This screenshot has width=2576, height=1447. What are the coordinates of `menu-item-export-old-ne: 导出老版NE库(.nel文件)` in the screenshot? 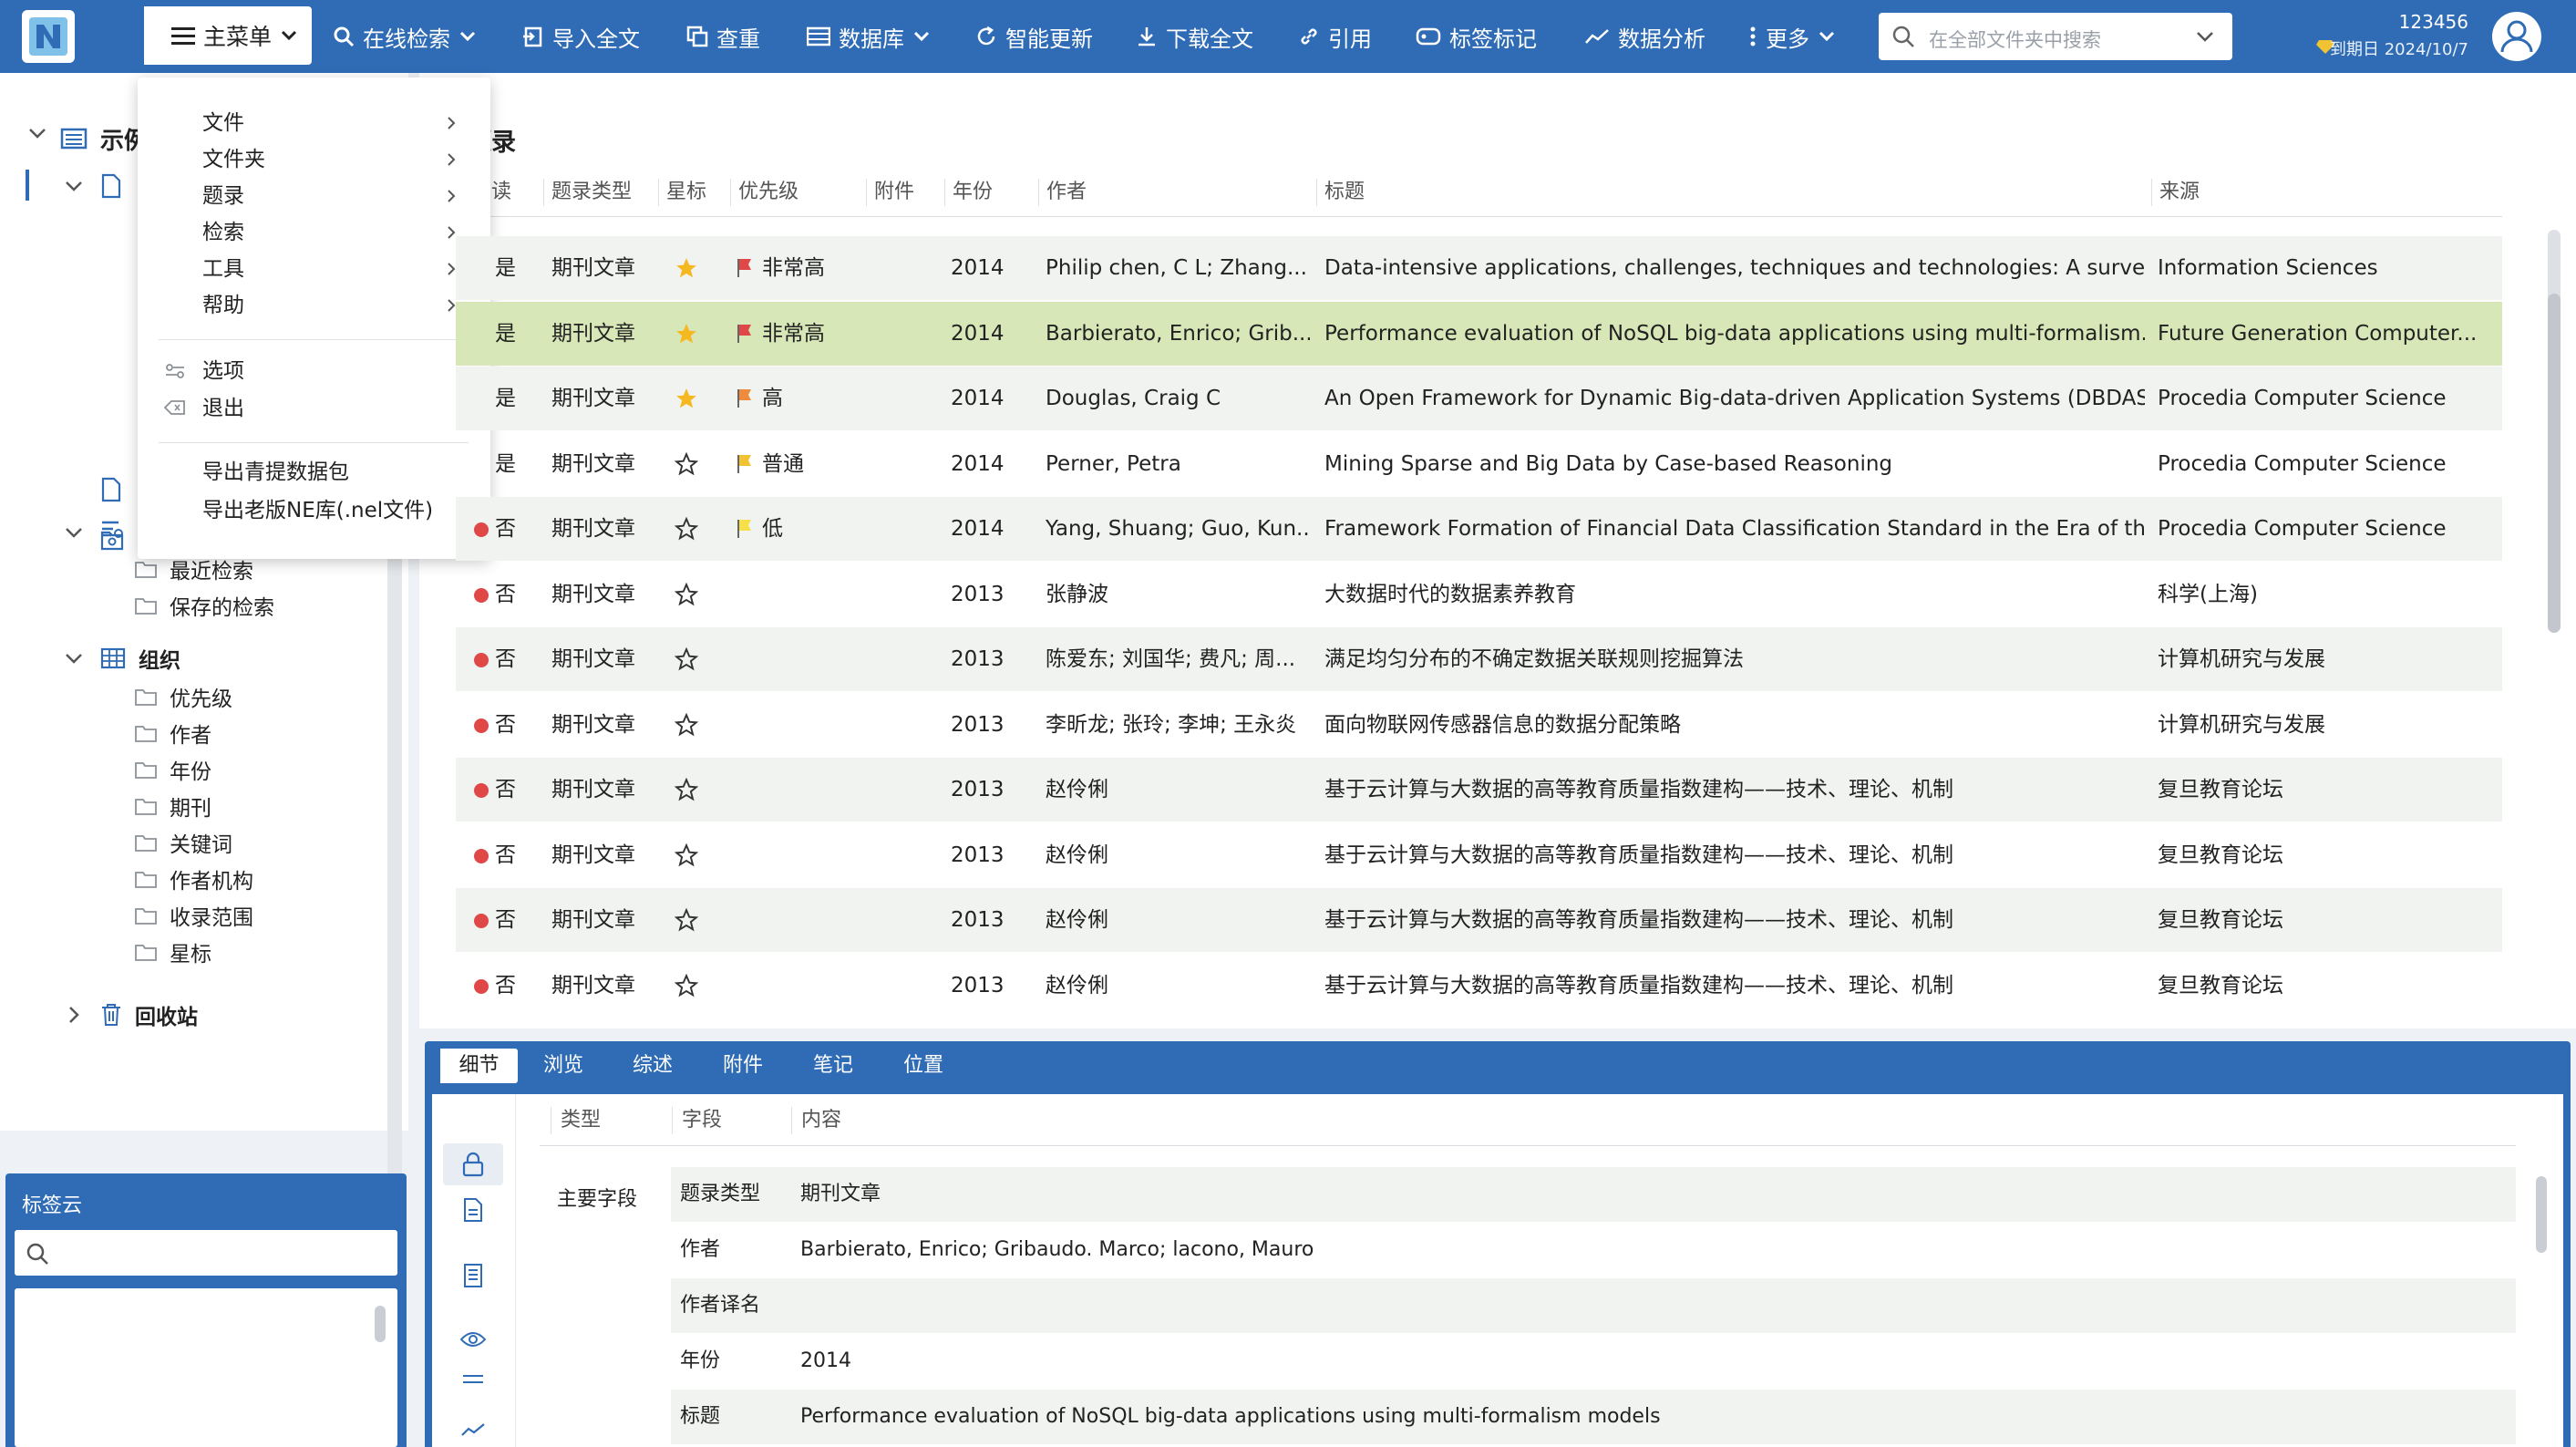 It's located at (317, 511).